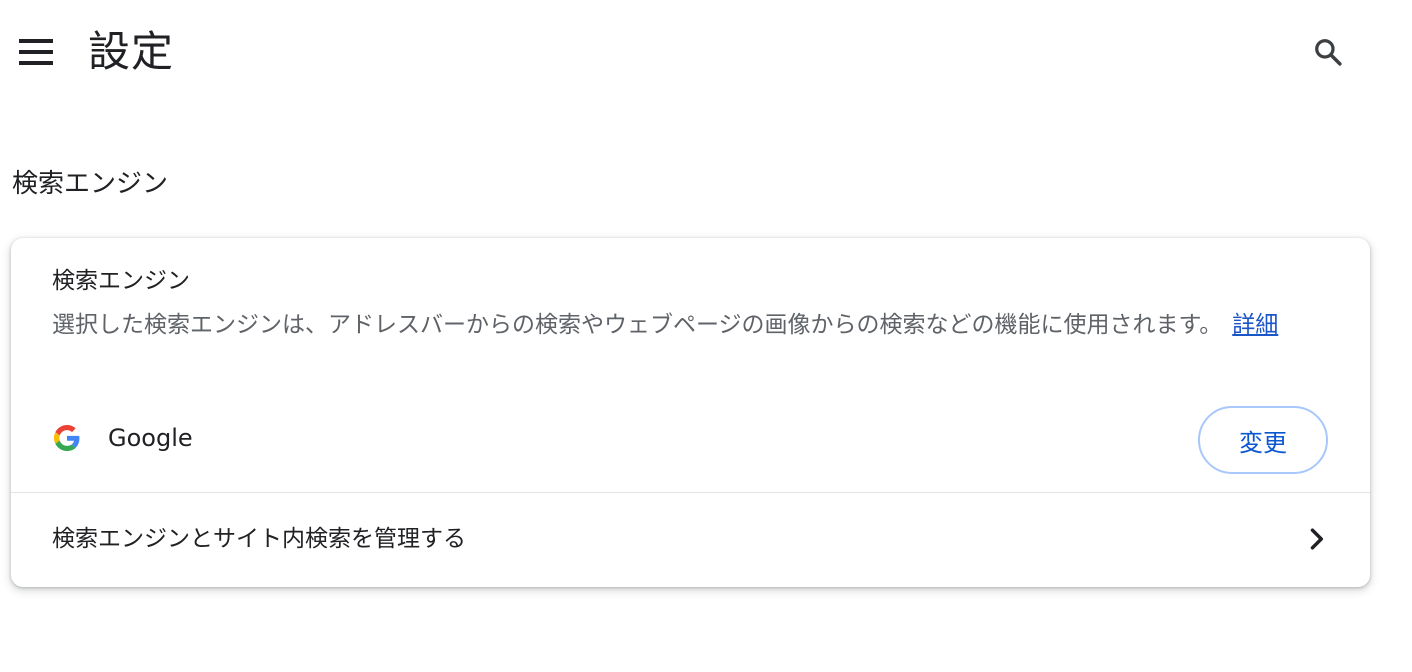 The width and height of the screenshot is (1412, 672). What do you see at coordinates (1263, 440) in the screenshot?
I see `change-engine-button: 変更` at bounding box center [1263, 440].